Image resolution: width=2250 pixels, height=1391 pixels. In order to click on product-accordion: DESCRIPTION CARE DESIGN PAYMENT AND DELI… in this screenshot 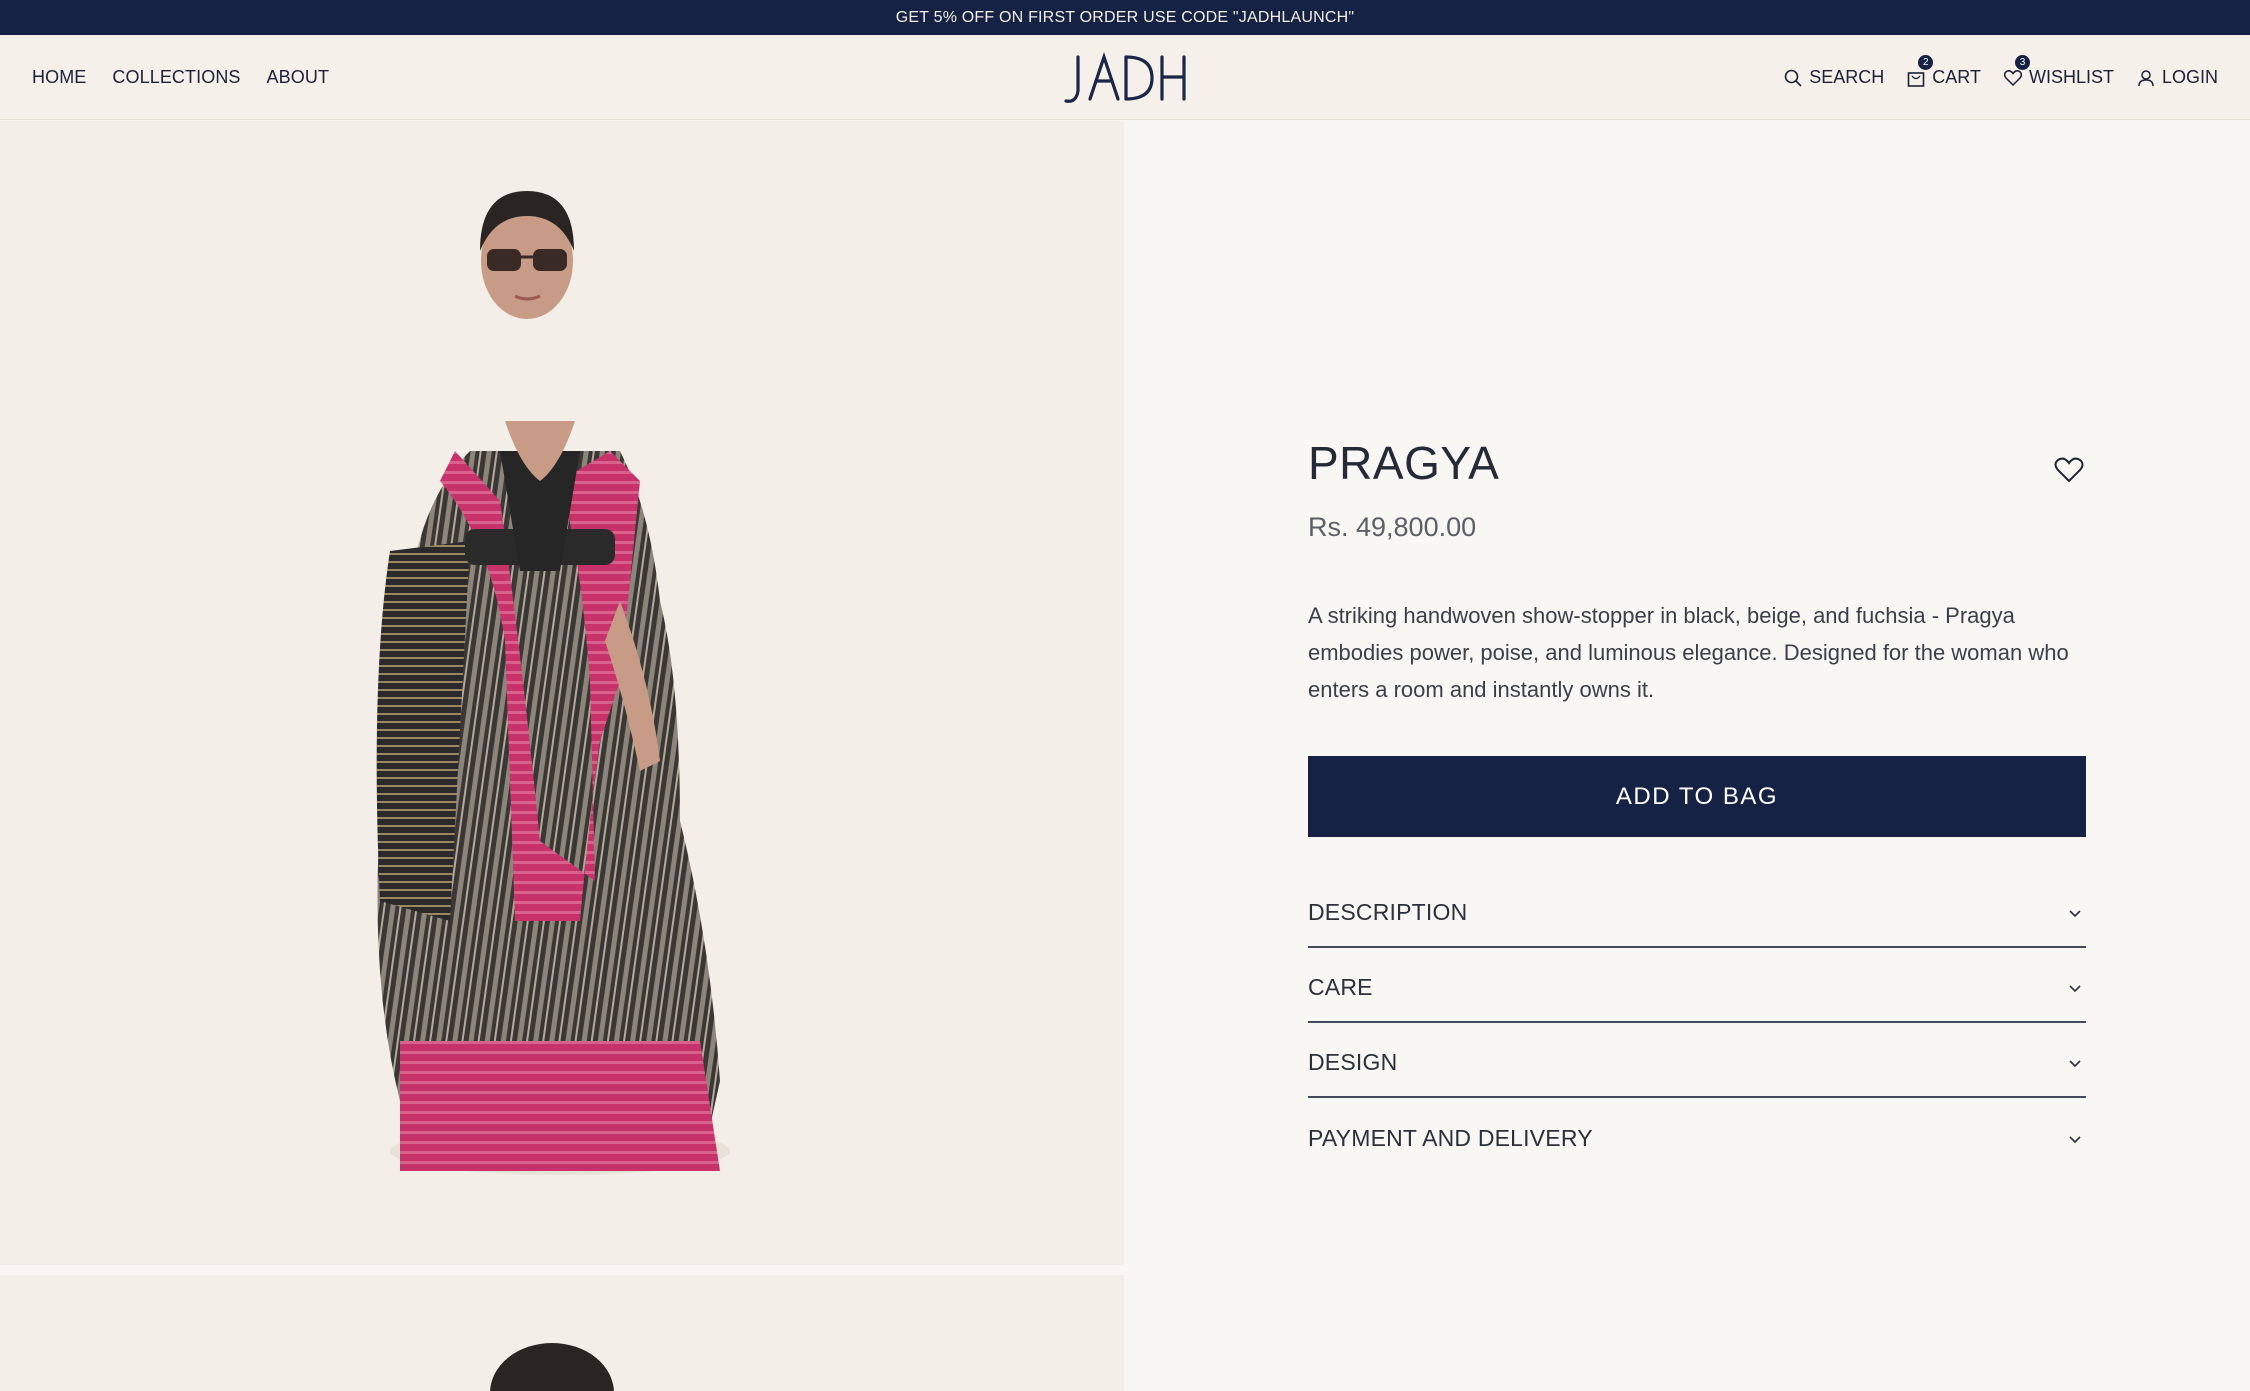, I will do `click(1697, 1023)`.